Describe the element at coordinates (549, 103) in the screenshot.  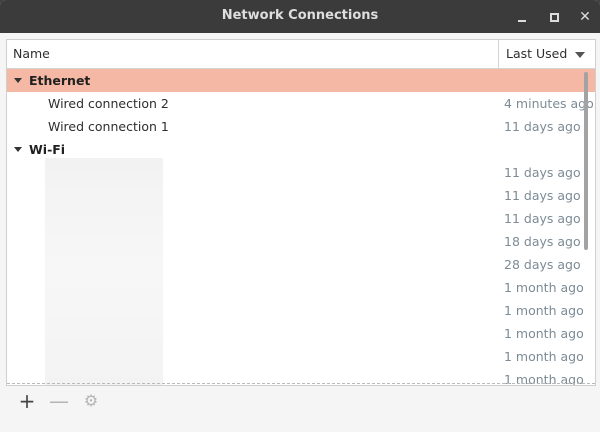
I see `connection-last-used: 4 minutes ago` at that location.